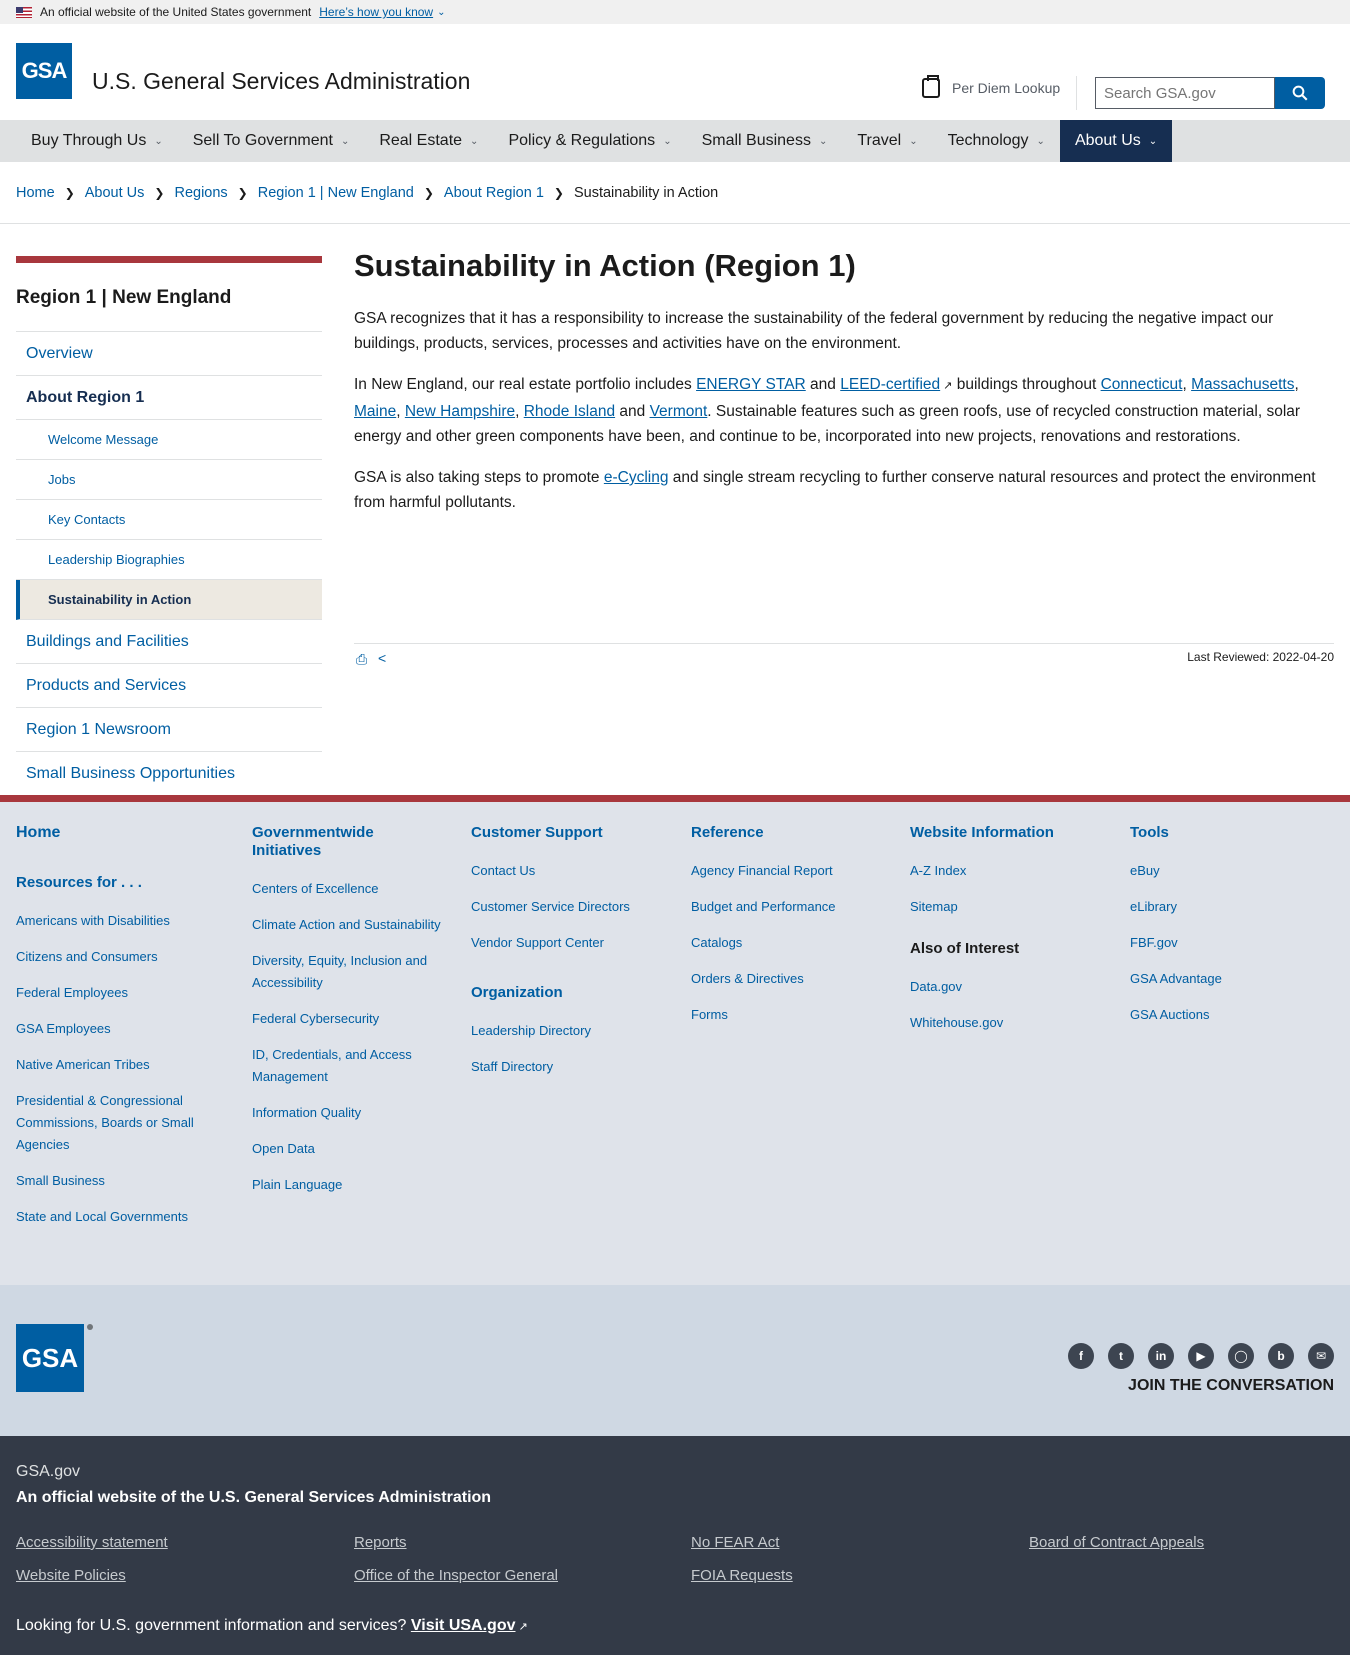  I want to click on footer-link: Leadership Directory, so click(571, 1031).